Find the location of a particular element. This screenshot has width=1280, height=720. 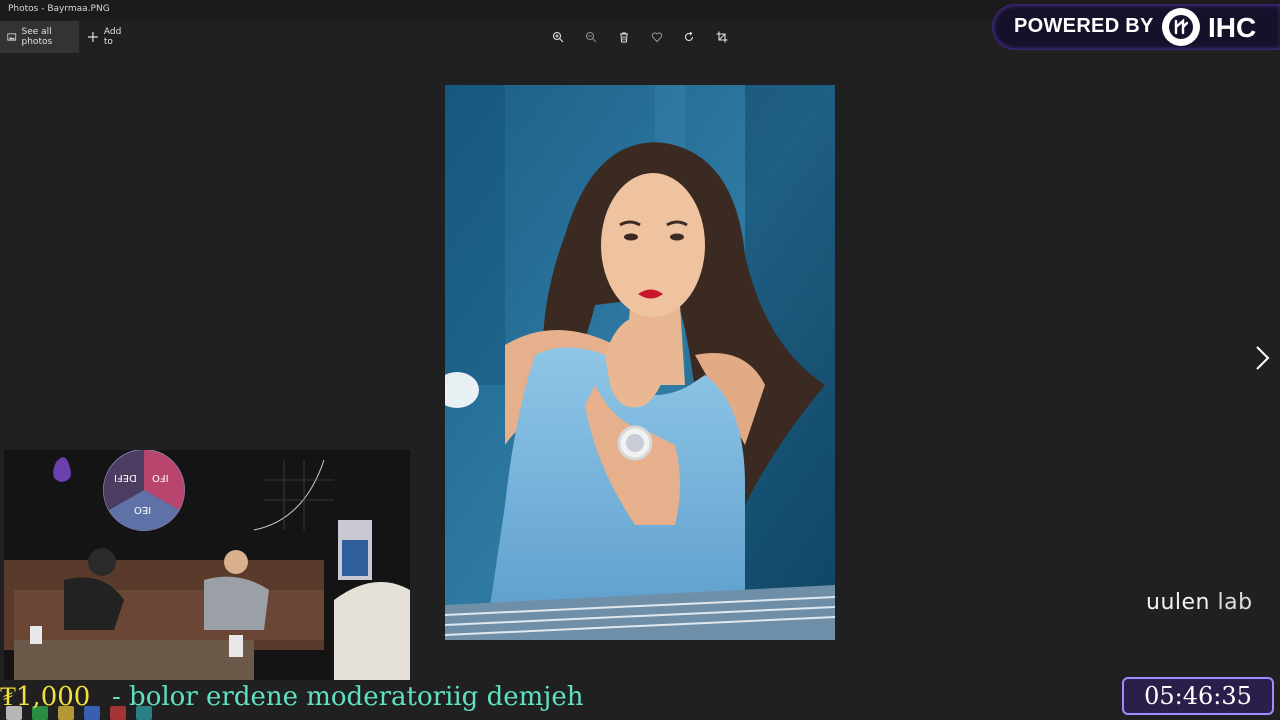

stream-clock: 05:46:35 is located at coordinates (1198, 696).